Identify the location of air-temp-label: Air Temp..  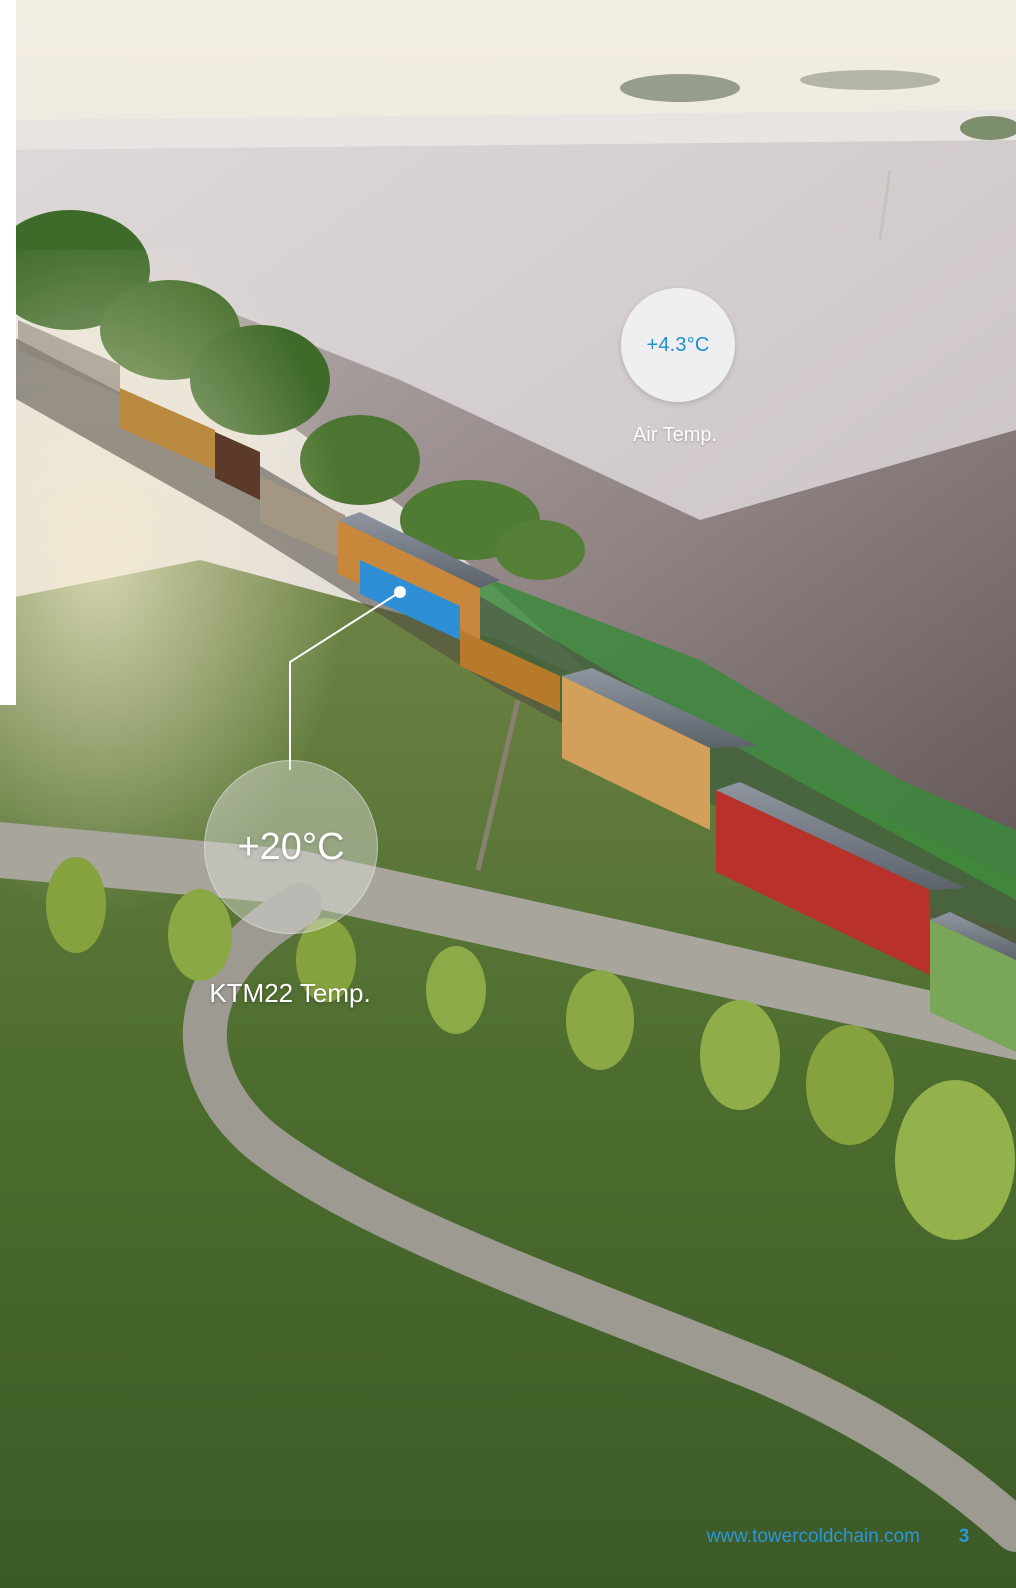
(675, 435).